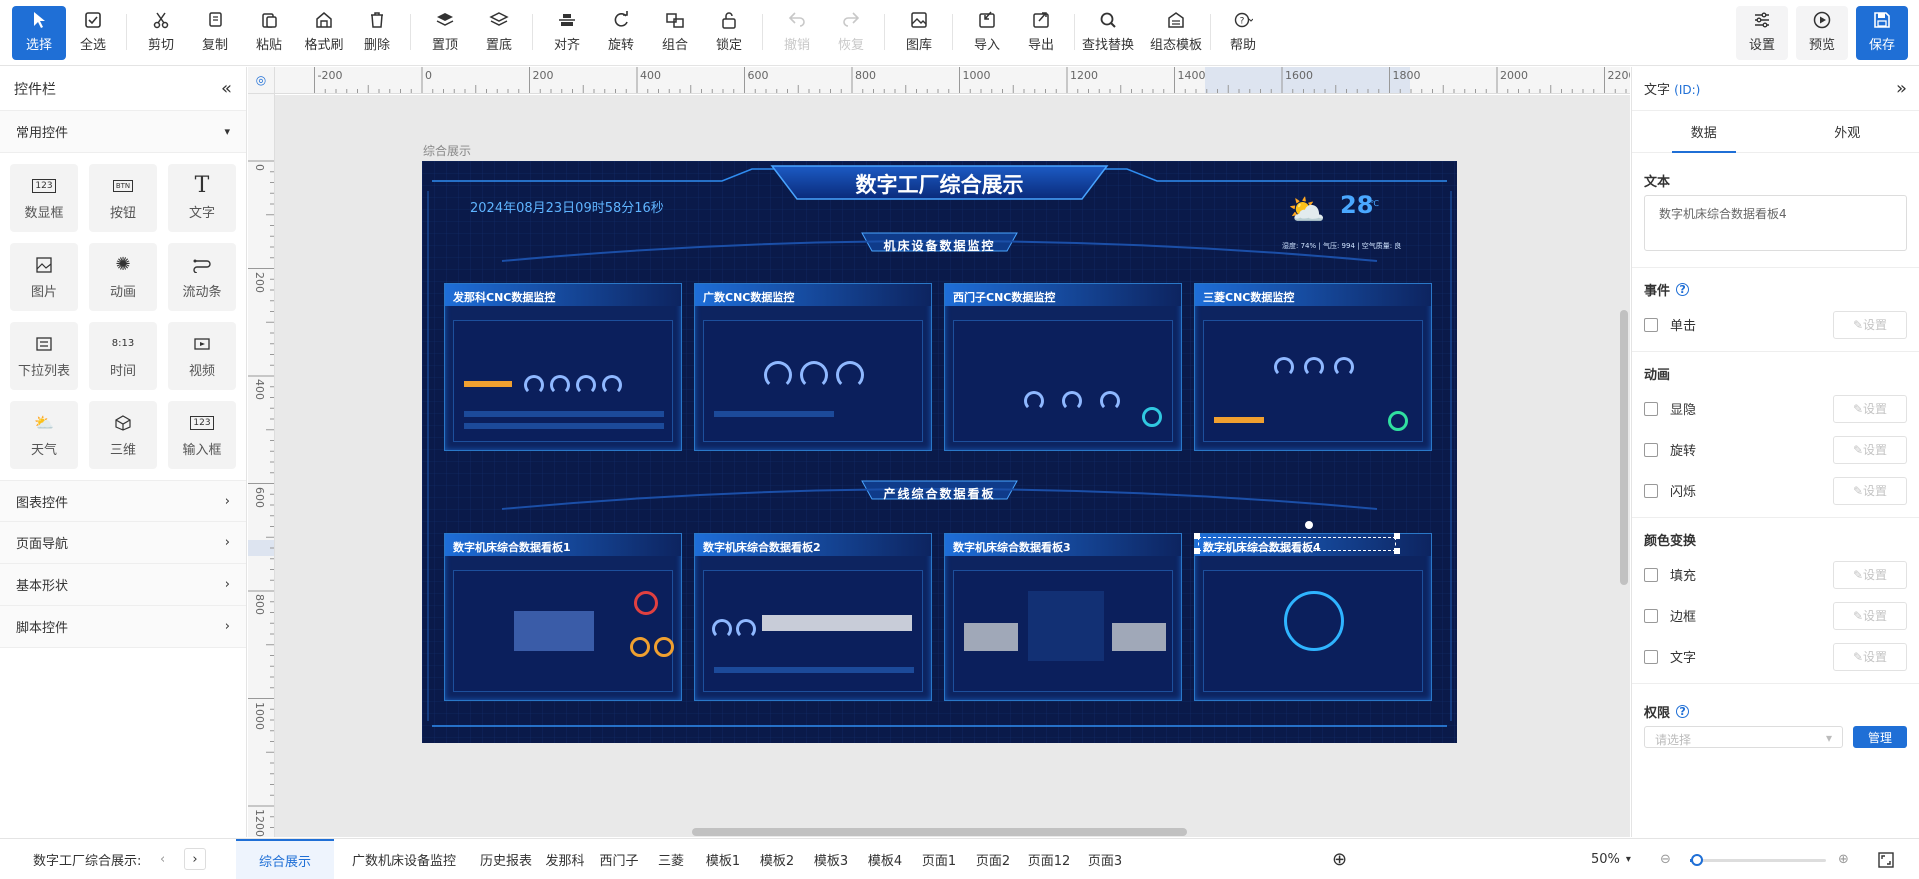 The image size is (1919, 879). Describe the element at coordinates (1696, 860) in the screenshot. I see `zoom-slider-thumb` at that location.